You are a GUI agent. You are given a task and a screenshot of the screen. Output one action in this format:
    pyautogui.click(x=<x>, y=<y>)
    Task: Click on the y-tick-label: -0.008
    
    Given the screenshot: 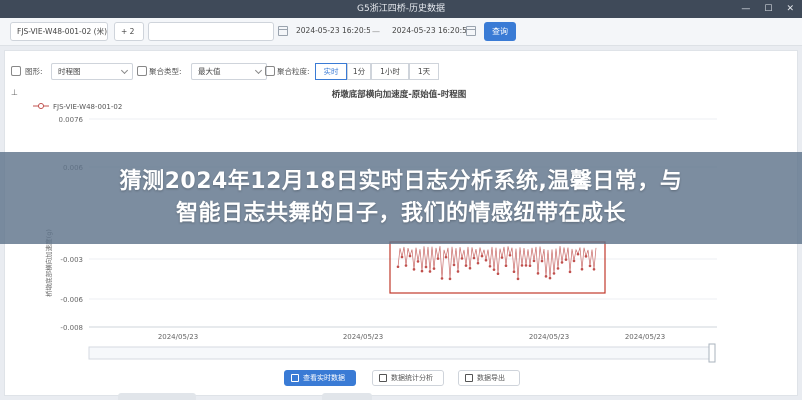 What is the action you would take?
    pyautogui.click(x=71, y=328)
    